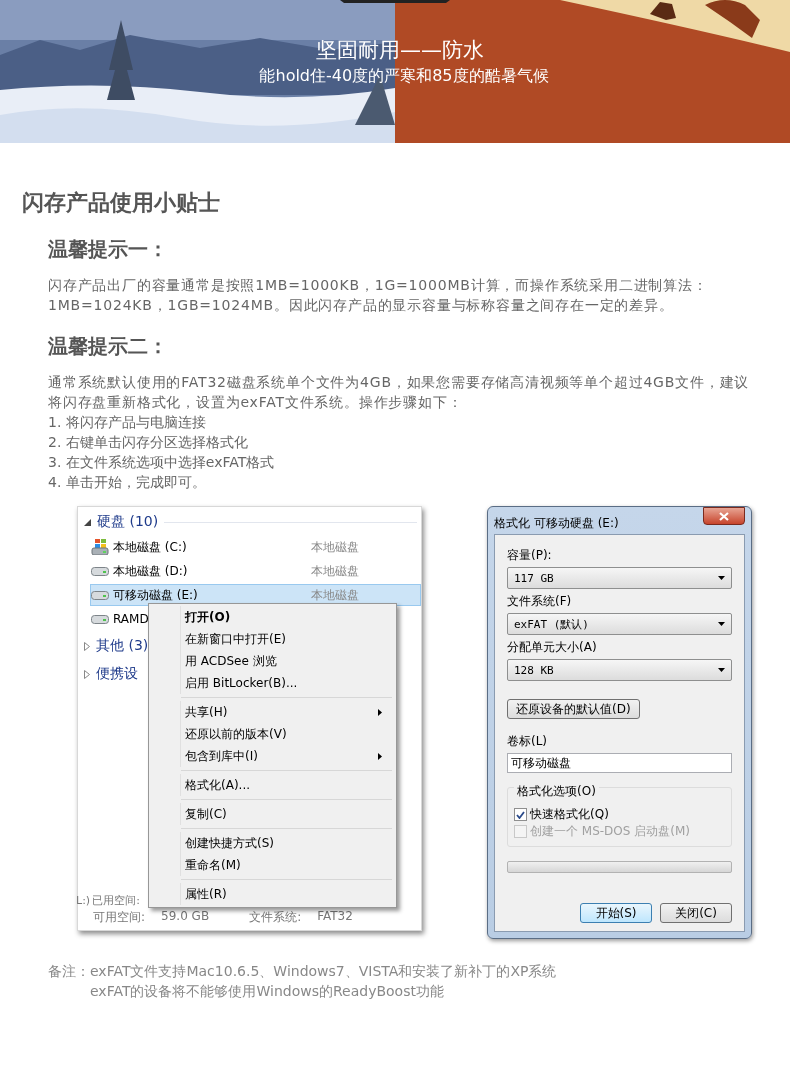 The image size is (790, 1079). I want to click on field-label: 容量(P):, so click(530, 555).